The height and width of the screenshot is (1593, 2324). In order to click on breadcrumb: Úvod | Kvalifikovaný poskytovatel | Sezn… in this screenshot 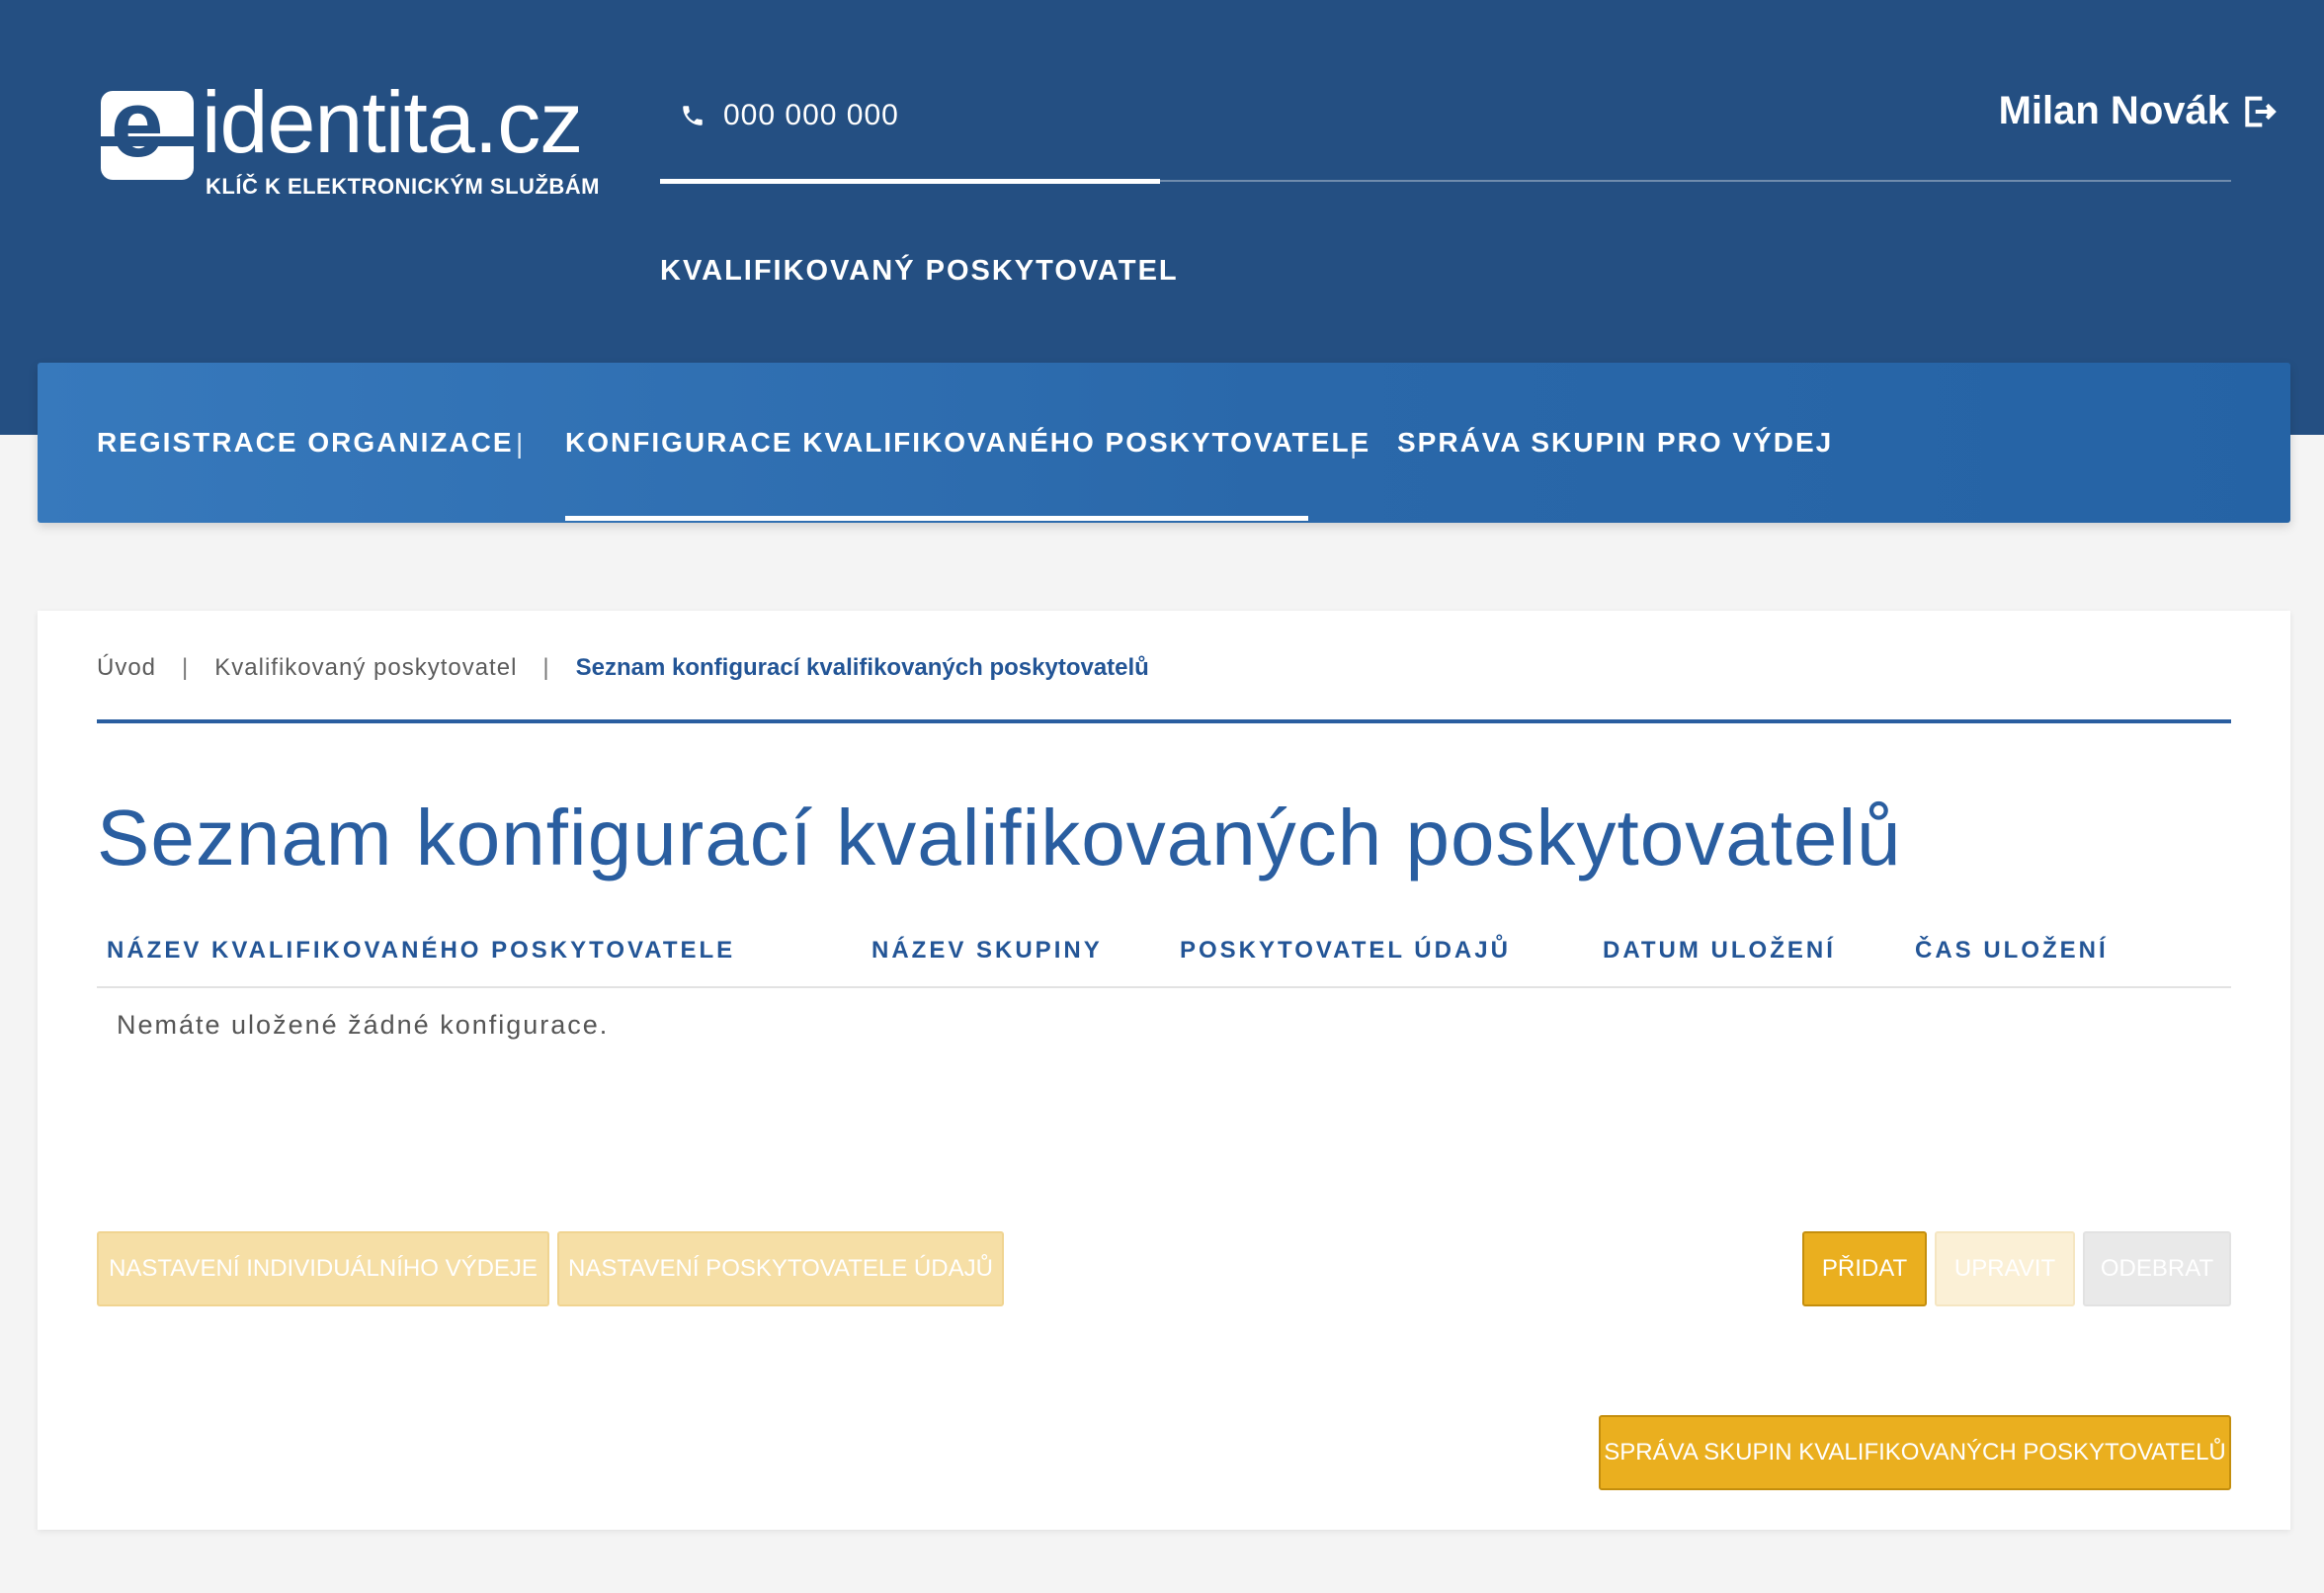, I will do `click(623, 668)`.